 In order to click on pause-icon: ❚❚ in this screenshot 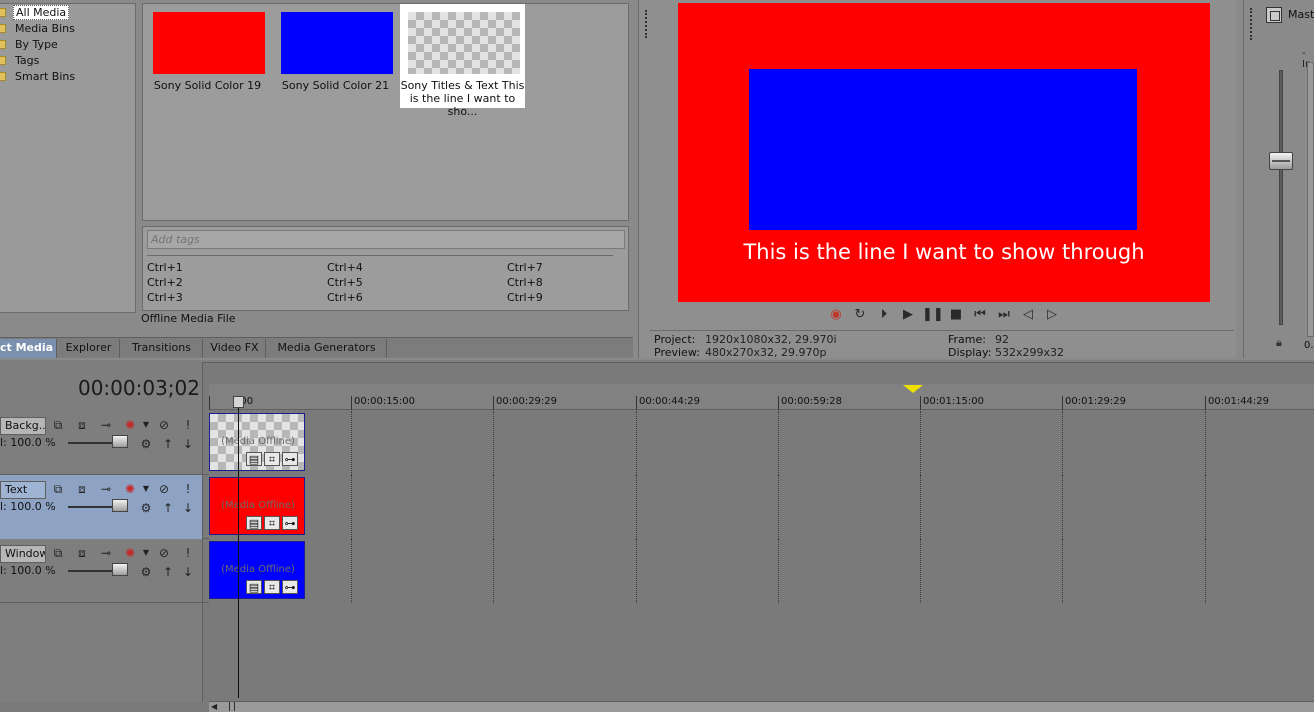, I will do `click(933, 315)`.